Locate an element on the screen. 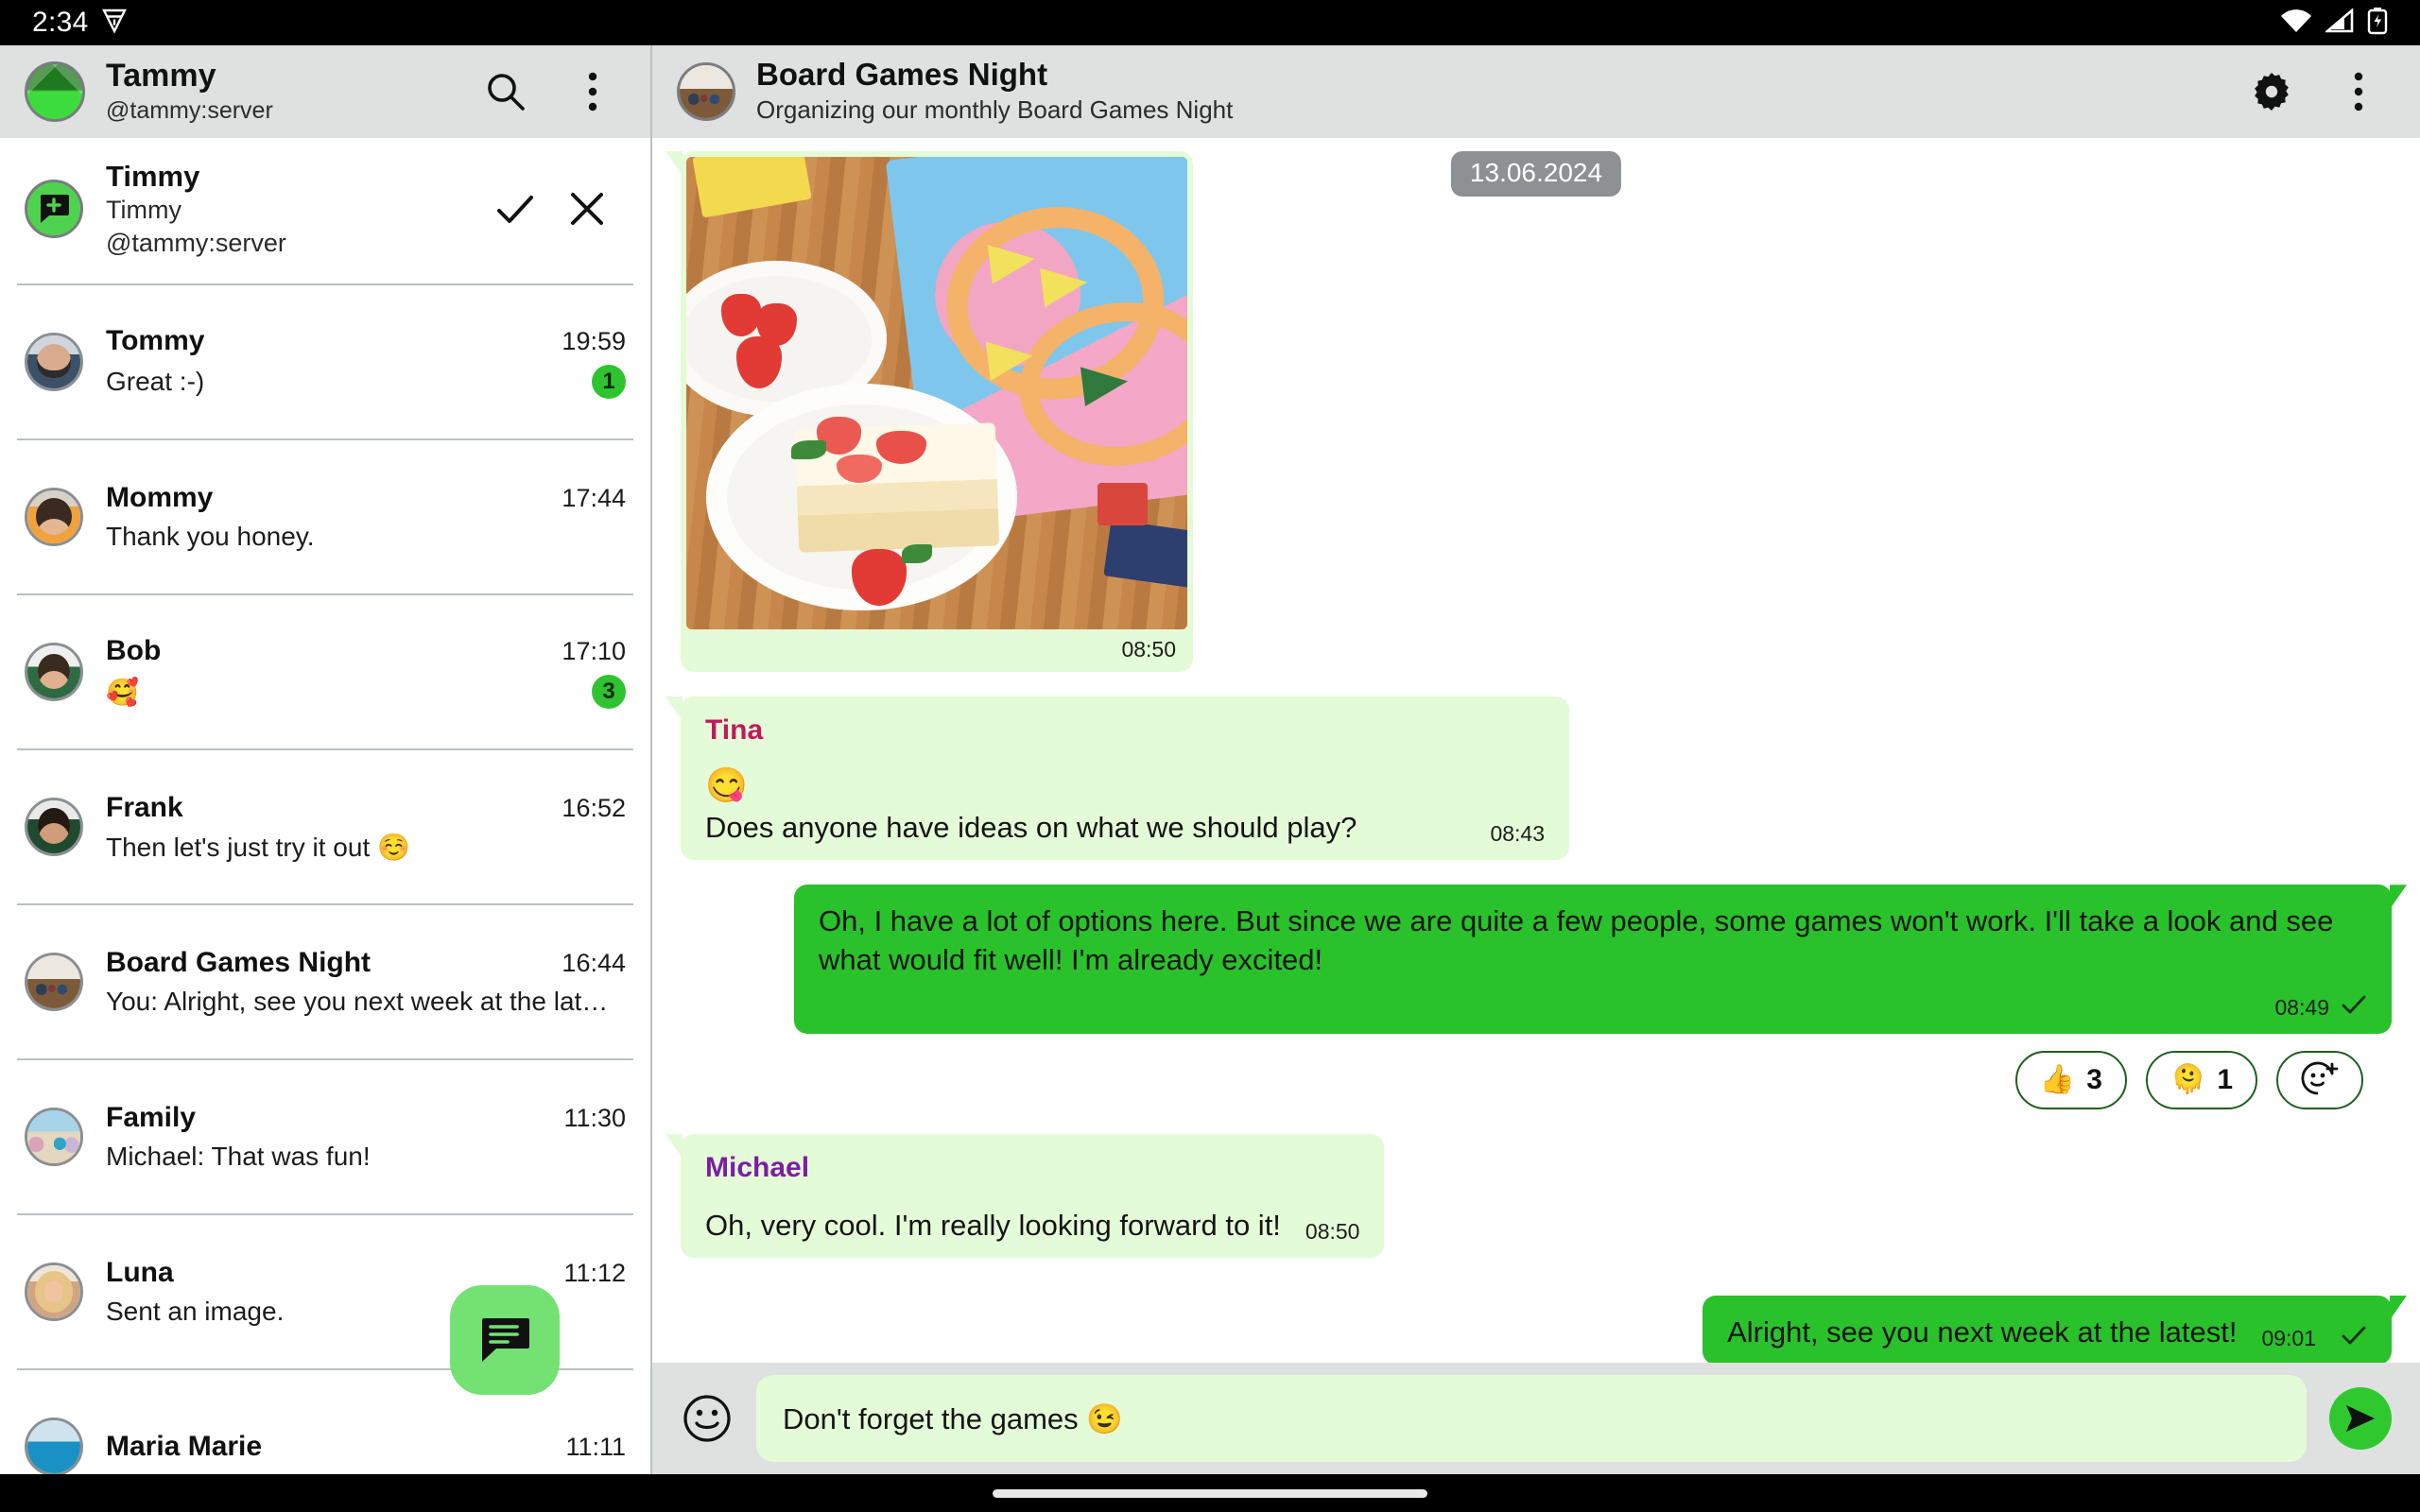 This screenshot has width=2420, height=1512. invite-actions is located at coordinates (559, 209).